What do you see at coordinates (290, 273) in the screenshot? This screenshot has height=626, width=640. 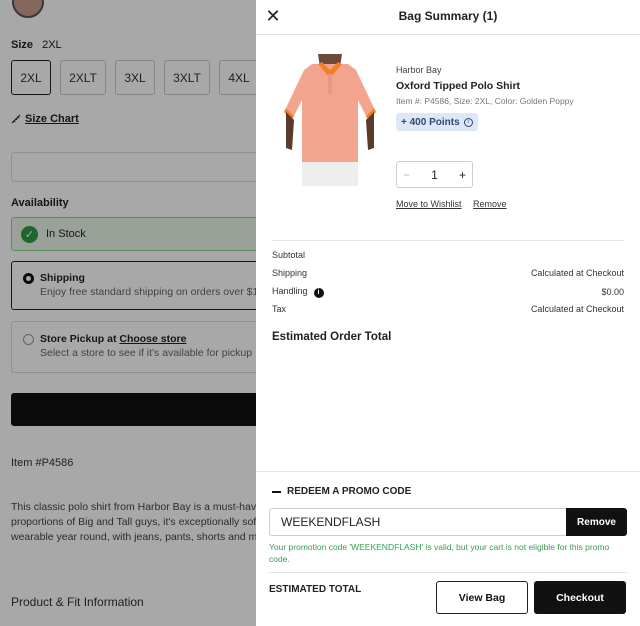 I see `shipping-label: Shipping` at bounding box center [290, 273].